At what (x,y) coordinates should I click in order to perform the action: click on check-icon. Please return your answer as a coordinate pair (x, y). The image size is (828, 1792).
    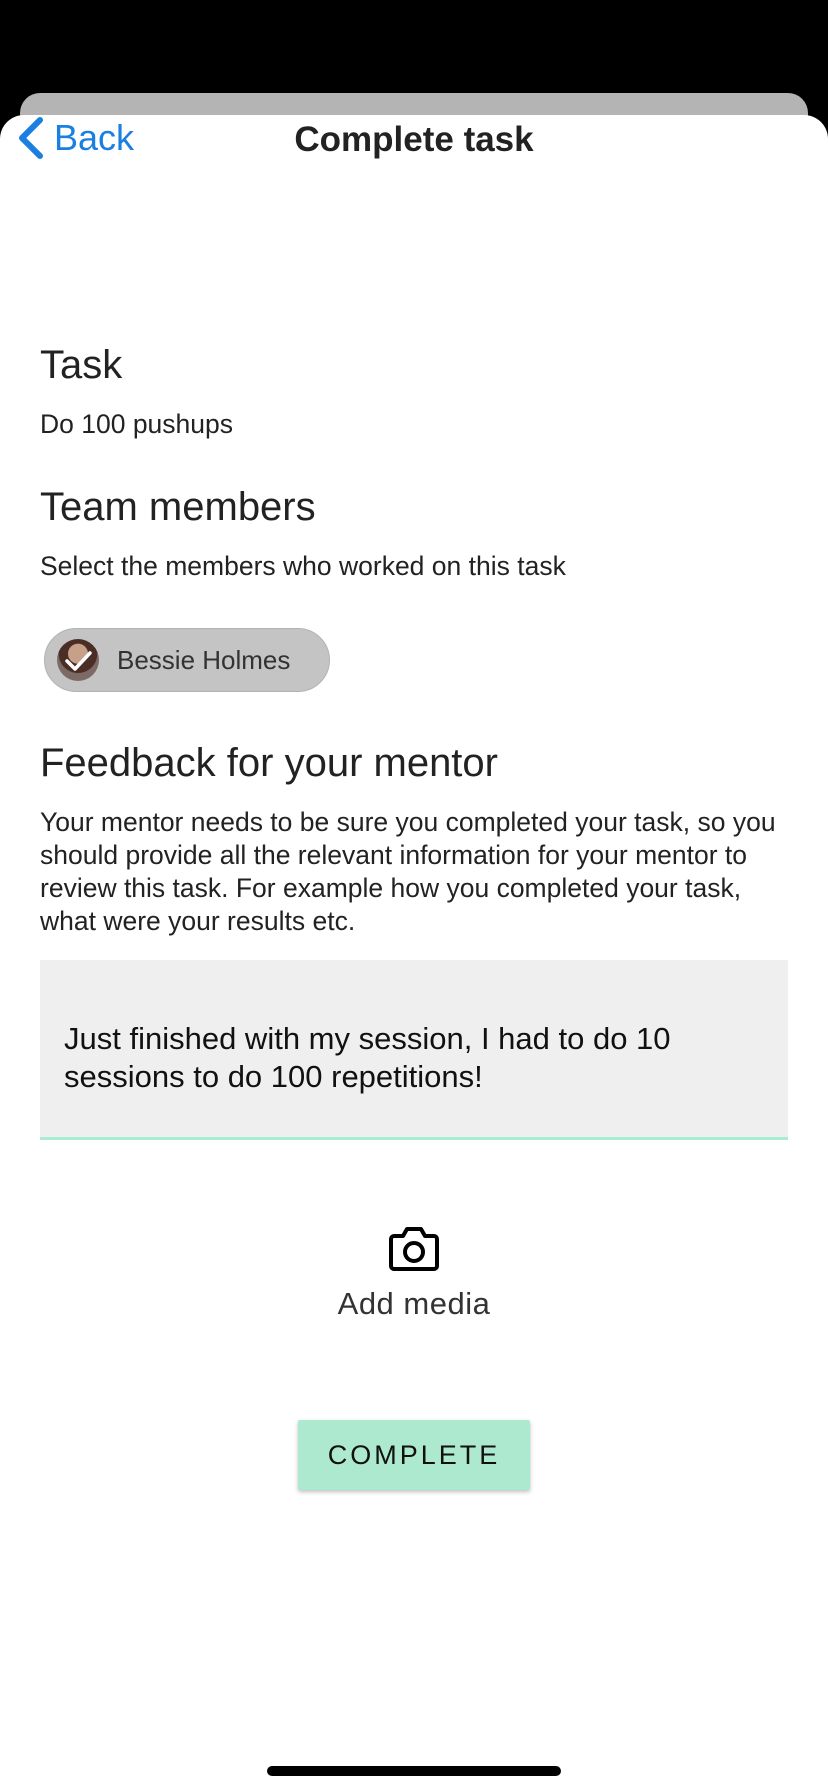
    Looking at the image, I should click on (78, 661).